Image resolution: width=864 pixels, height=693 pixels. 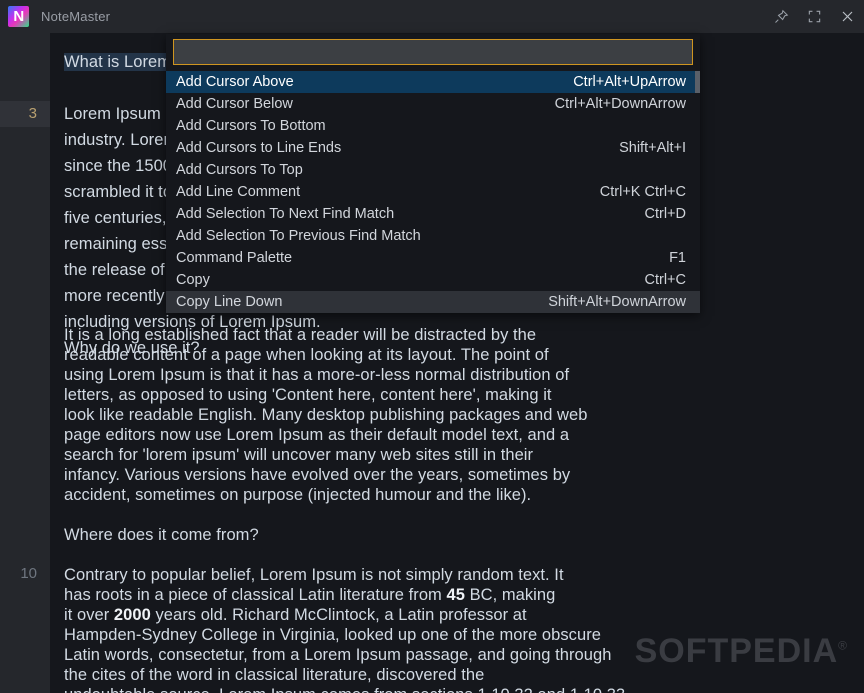 I want to click on command-palette-item-shortcut: Ctrl+C, so click(x=665, y=280).